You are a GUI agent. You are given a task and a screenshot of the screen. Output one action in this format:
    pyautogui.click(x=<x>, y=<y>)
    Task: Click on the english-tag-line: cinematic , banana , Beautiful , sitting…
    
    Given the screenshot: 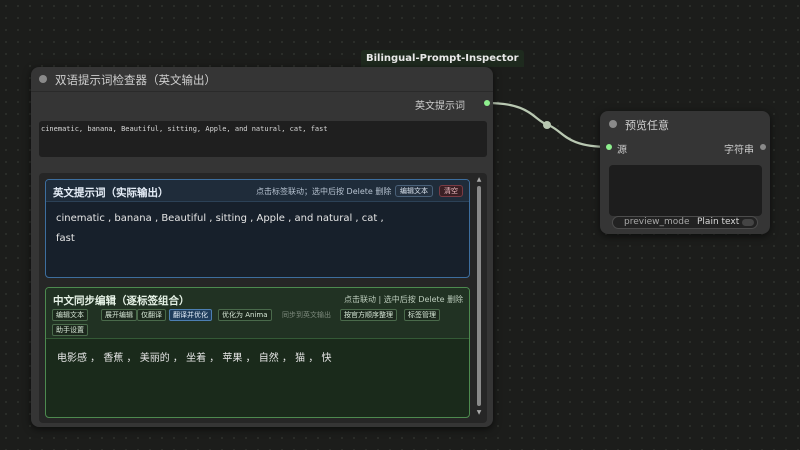 What is the action you would take?
    pyautogui.click(x=220, y=218)
    